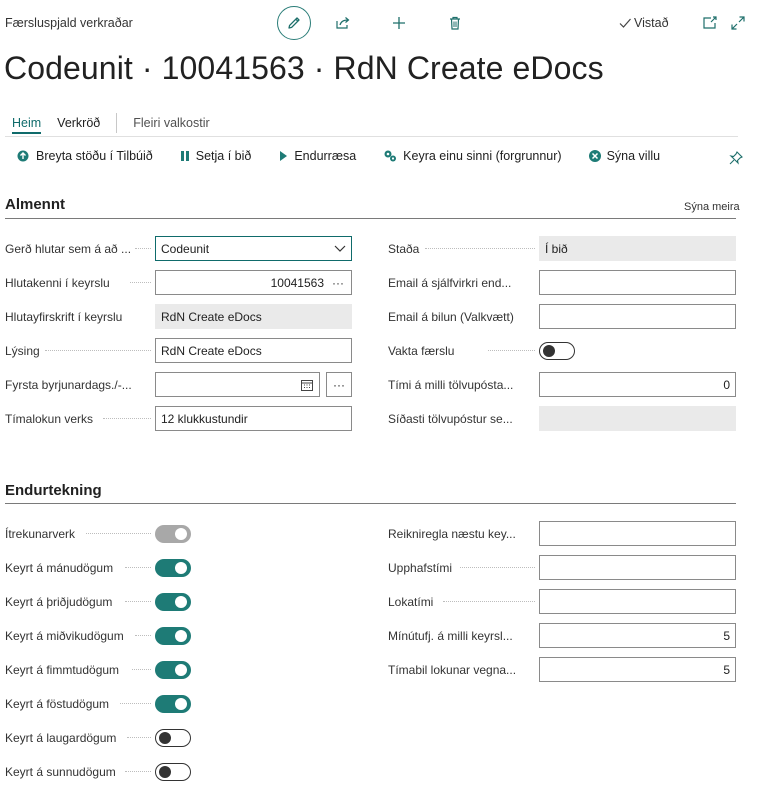  I want to click on set-status-ready-button: Breyta stöðu í Tilbúið, so click(84, 156).